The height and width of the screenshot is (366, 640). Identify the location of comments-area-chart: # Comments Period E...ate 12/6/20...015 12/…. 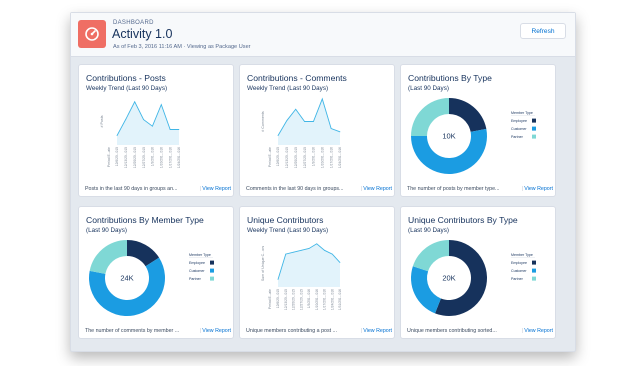
(301, 132).